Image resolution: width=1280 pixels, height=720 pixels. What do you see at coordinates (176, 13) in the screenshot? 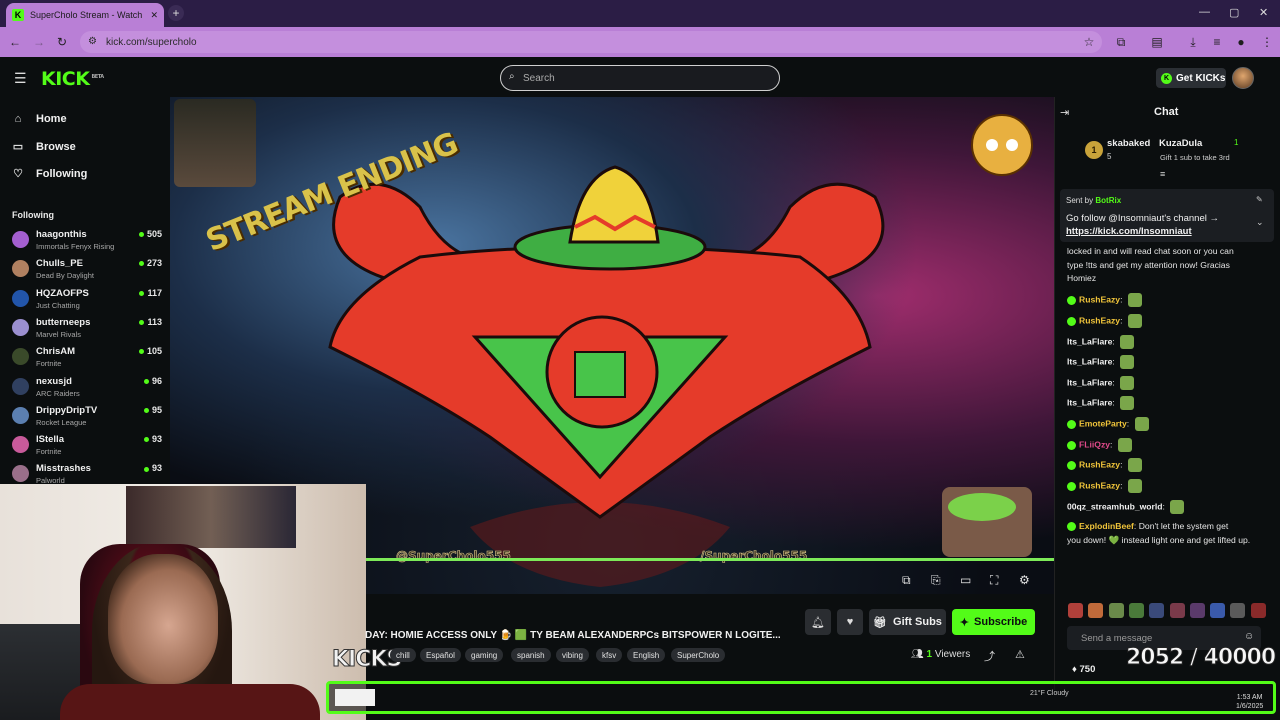
I see `new-tab-button: +` at bounding box center [176, 13].